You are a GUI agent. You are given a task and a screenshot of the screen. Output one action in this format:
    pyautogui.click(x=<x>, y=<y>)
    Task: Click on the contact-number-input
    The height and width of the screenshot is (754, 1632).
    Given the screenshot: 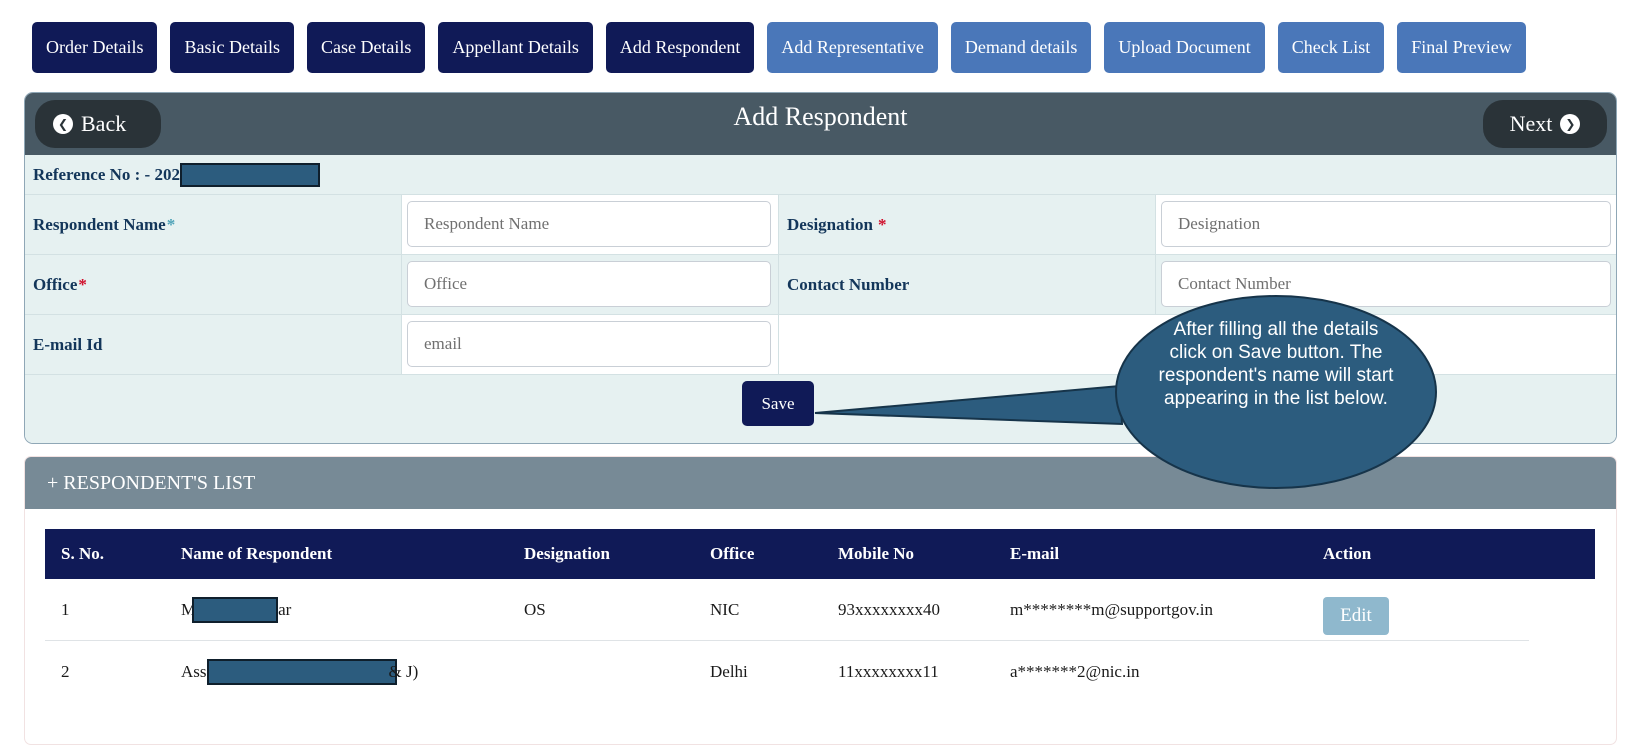 What is the action you would take?
    pyautogui.click(x=1386, y=284)
    